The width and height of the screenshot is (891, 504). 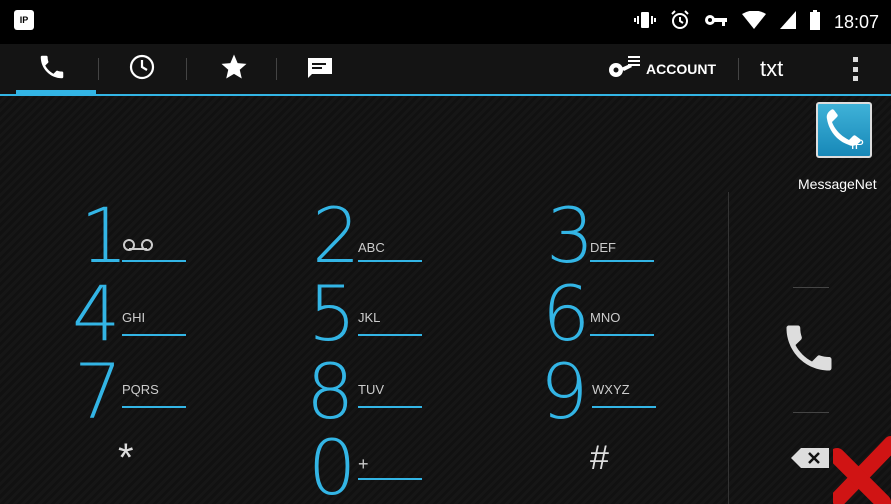 I want to click on red-x-mark-icon, so click(x=860, y=470).